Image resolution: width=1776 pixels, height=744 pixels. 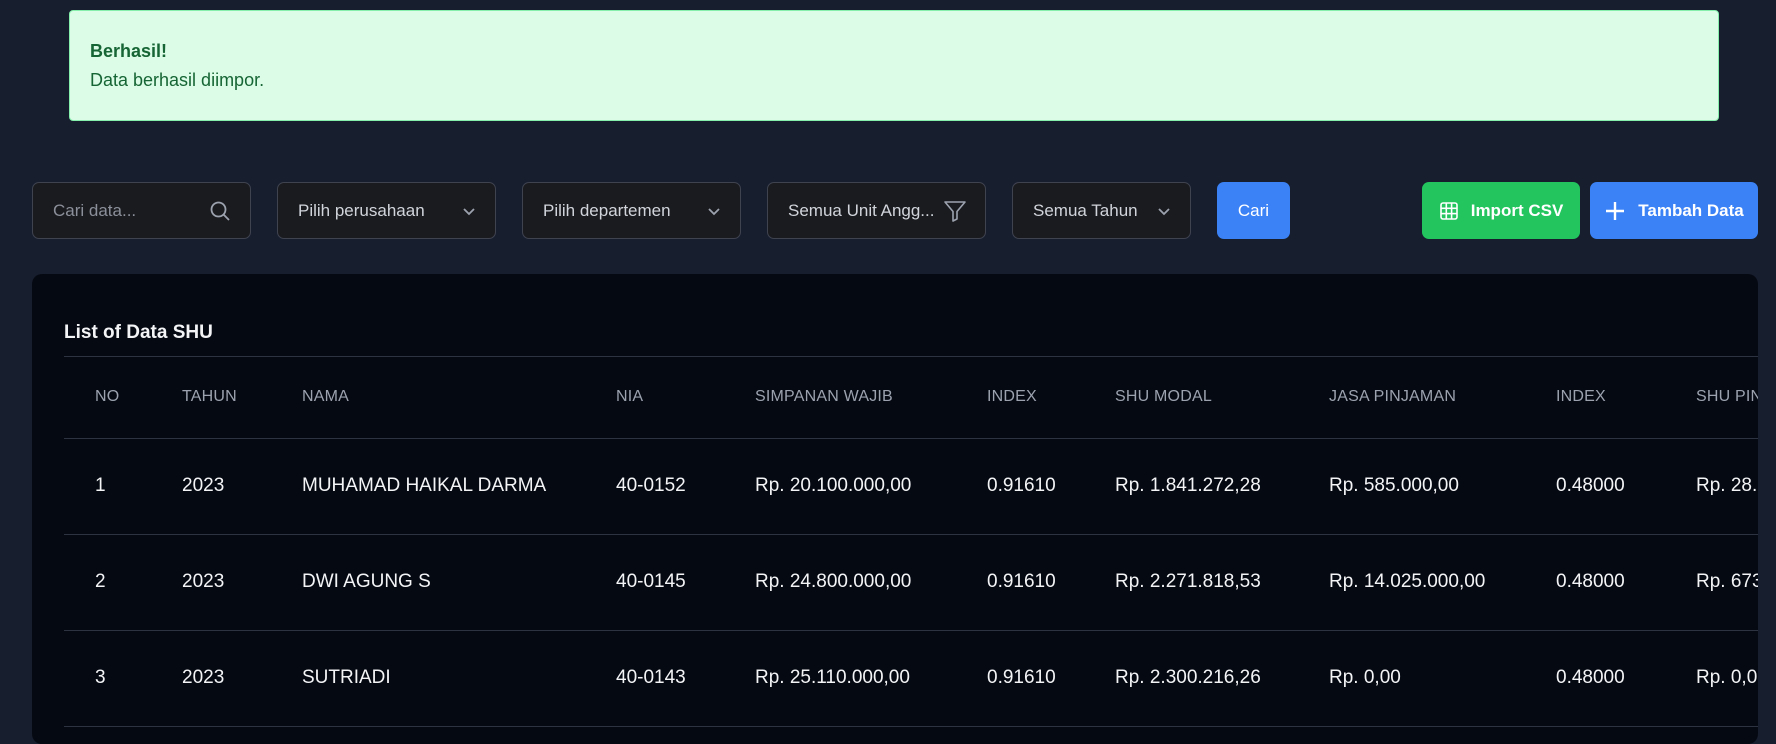 What do you see at coordinates (1517, 210) in the screenshot?
I see `import-csv-label: Import CSV` at bounding box center [1517, 210].